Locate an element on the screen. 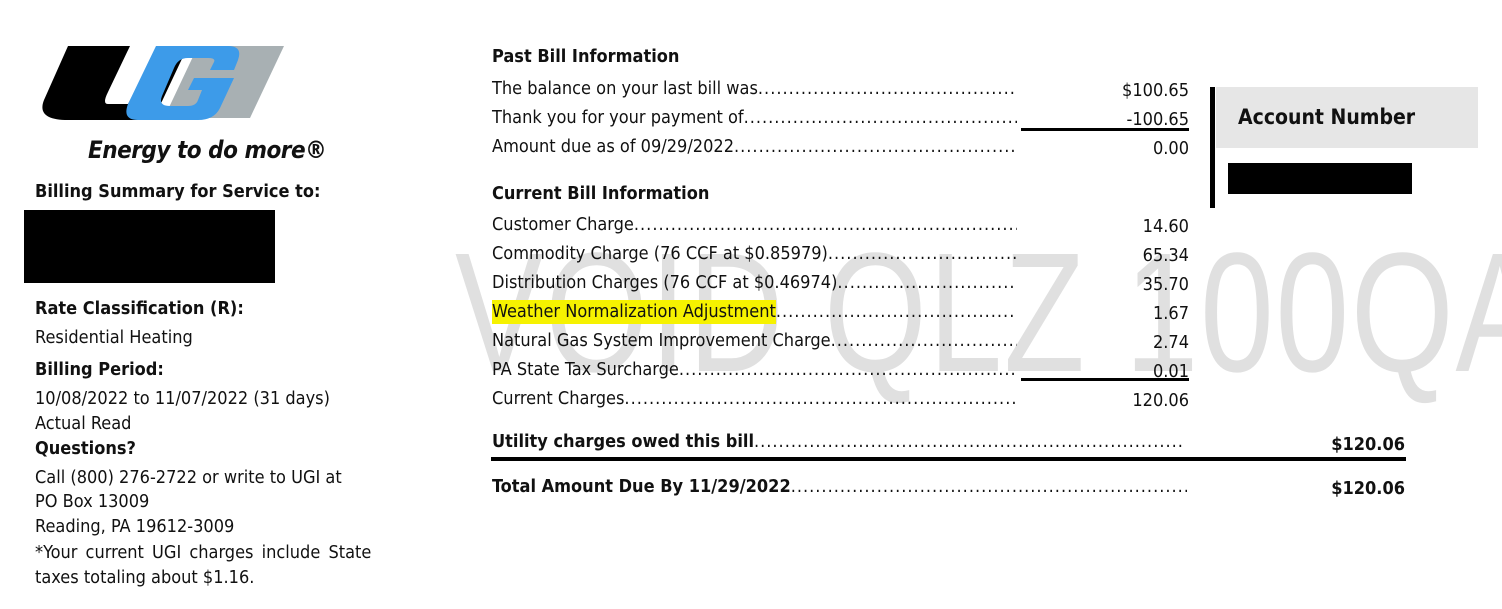 This screenshot has width=1502, height=609. billing-period-value: 10/08/2022 to 11/07/2022 (31 days) is located at coordinates (182, 398).